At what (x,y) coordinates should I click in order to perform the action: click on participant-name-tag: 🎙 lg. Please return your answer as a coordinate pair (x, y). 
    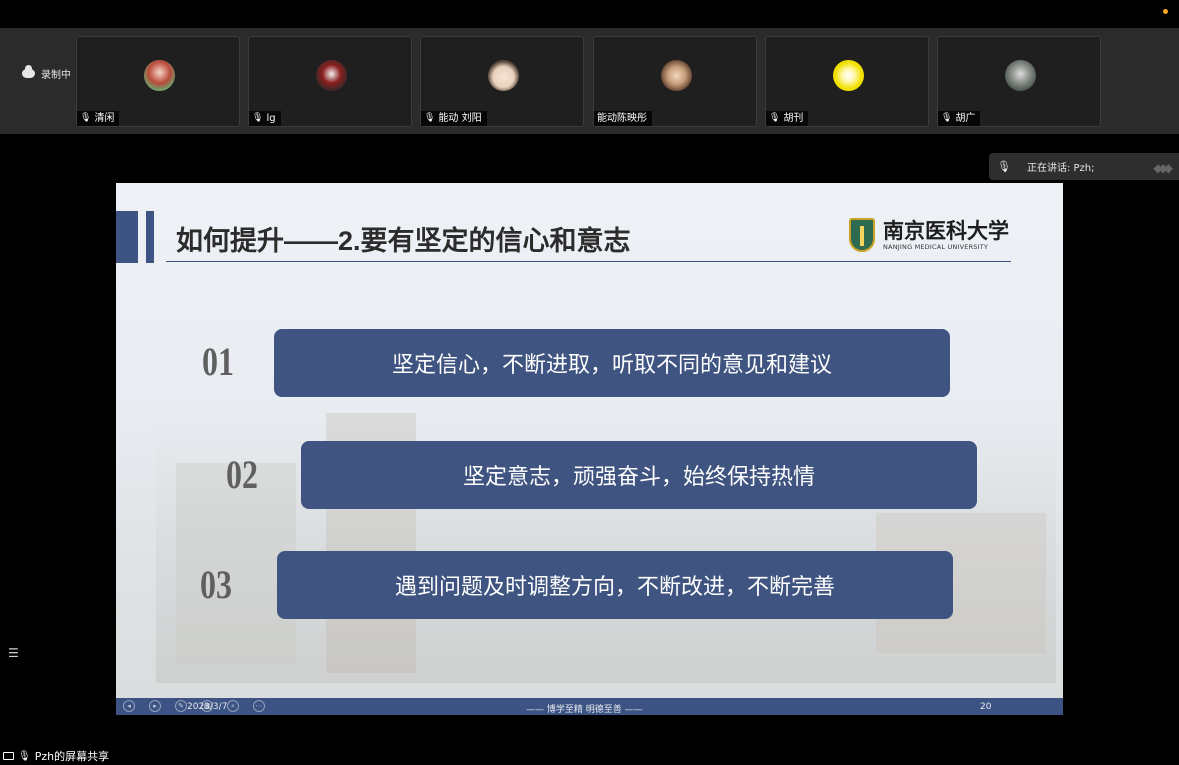
    Looking at the image, I should click on (265, 118).